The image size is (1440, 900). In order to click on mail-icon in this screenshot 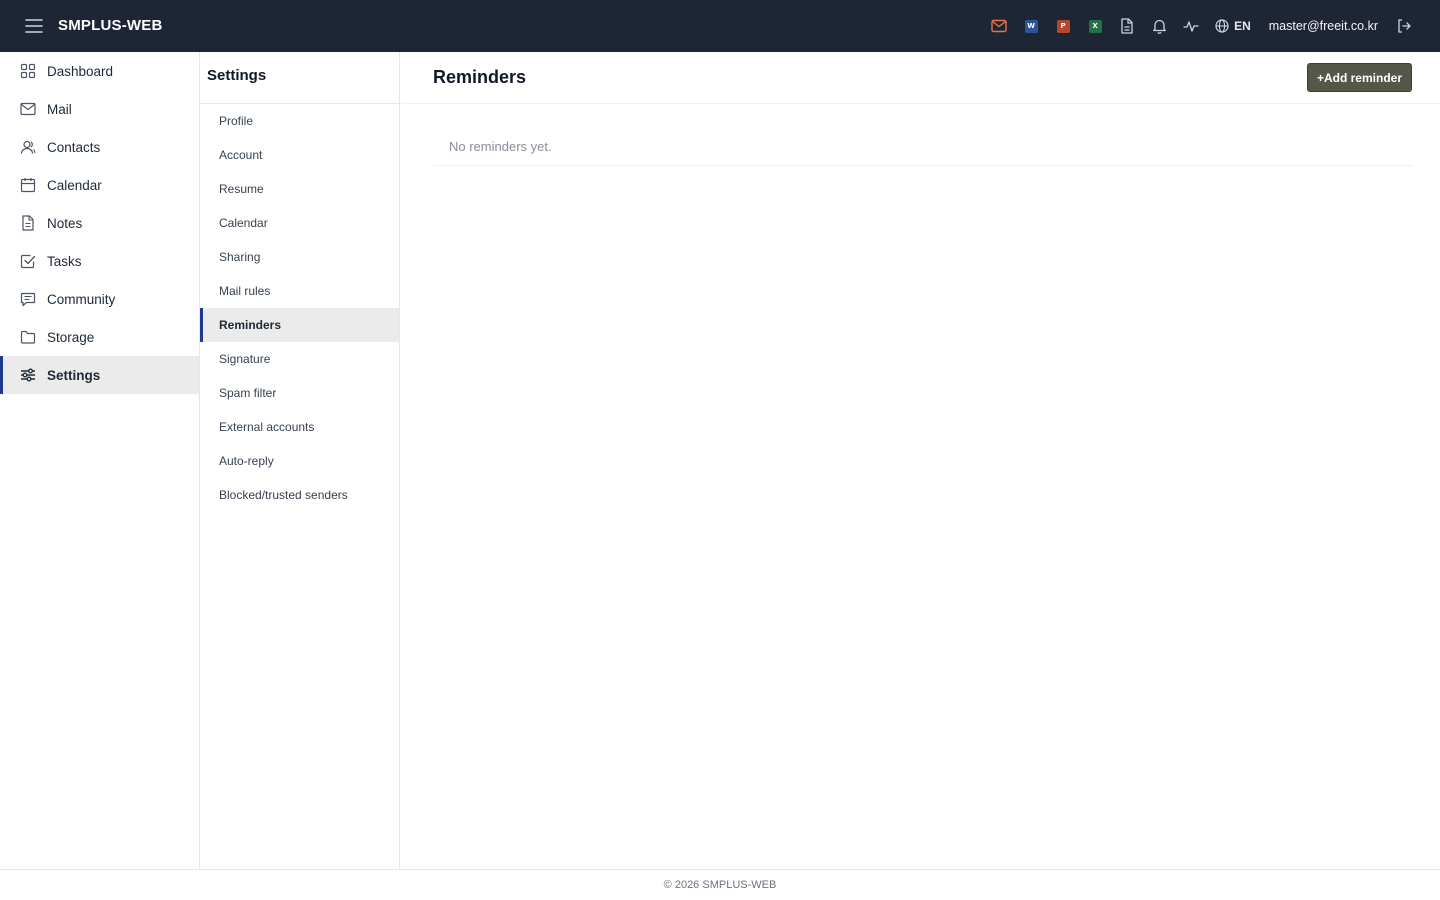, I will do `click(28, 109)`.